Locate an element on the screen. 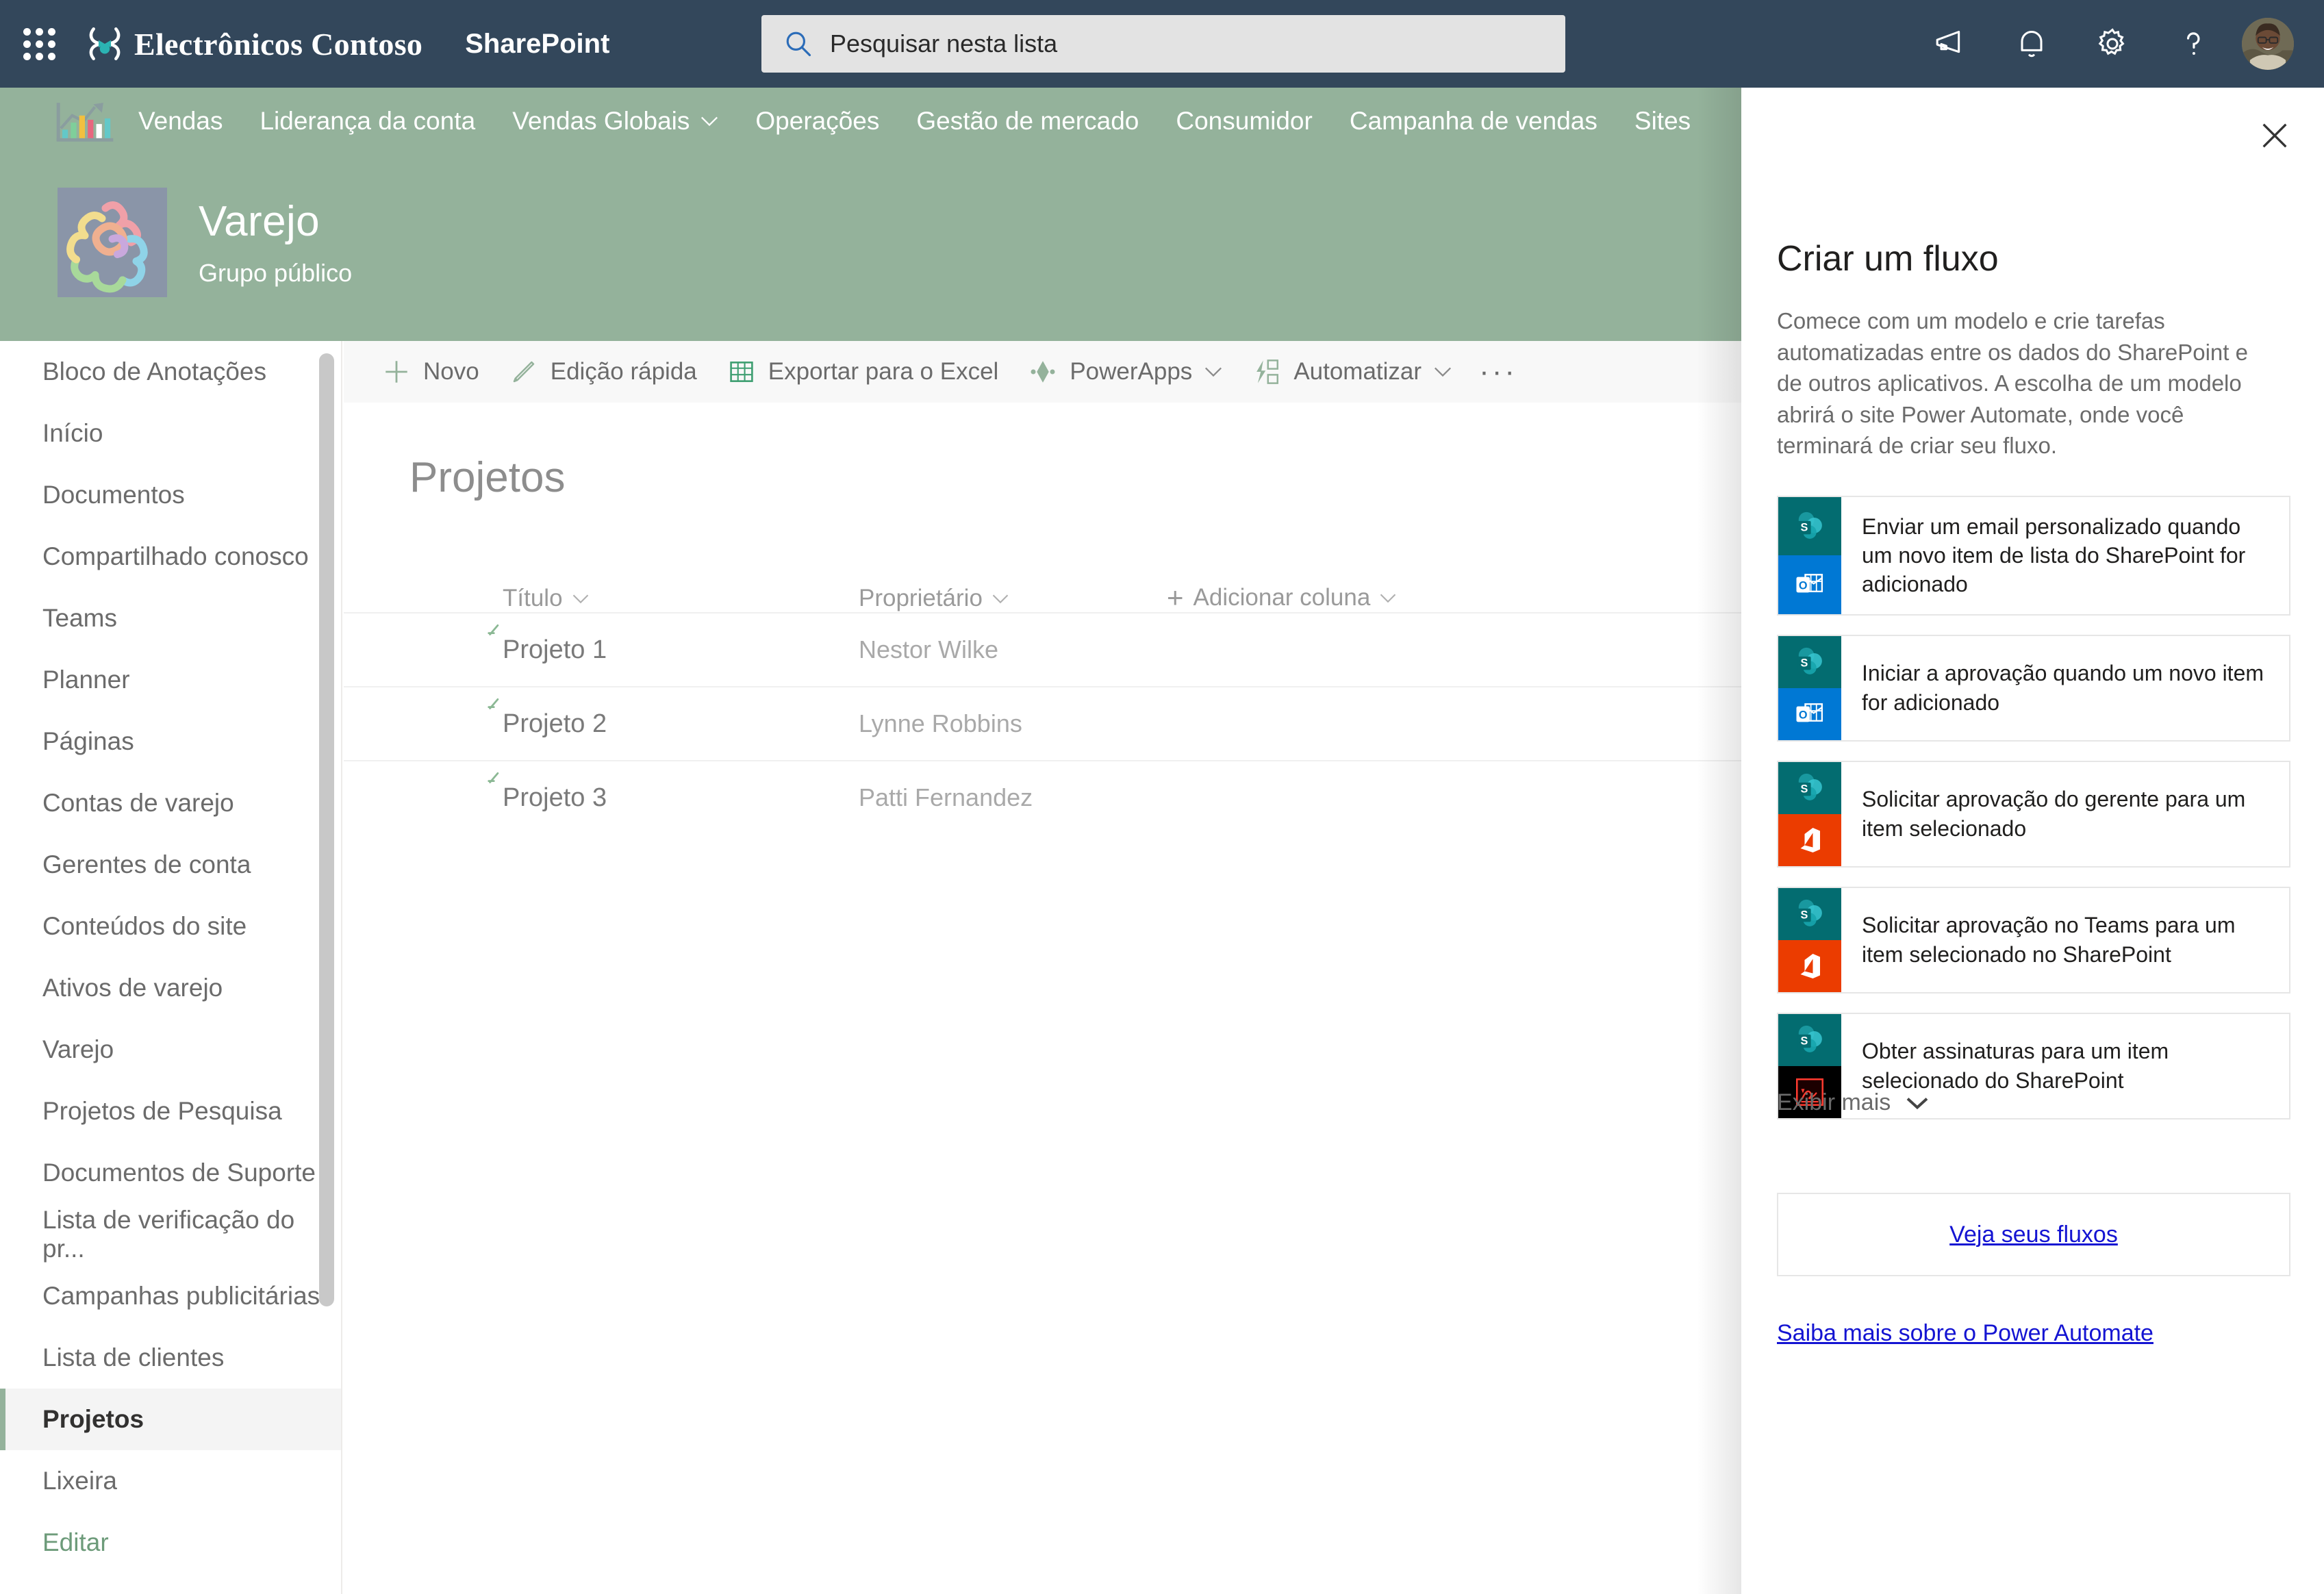 Image resolution: width=2324 pixels, height=1594 pixels. sidebar-item-gerentes-de-conta: Gerentes de conta is located at coordinates (170, 865).